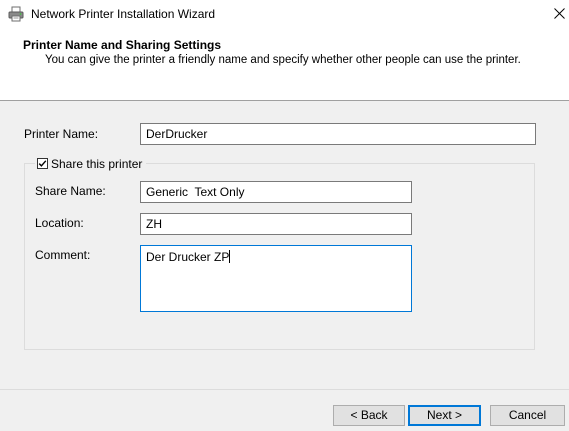 The image size is (569, 431). I want to click on comment-label: Comment:, so click(63, 255).